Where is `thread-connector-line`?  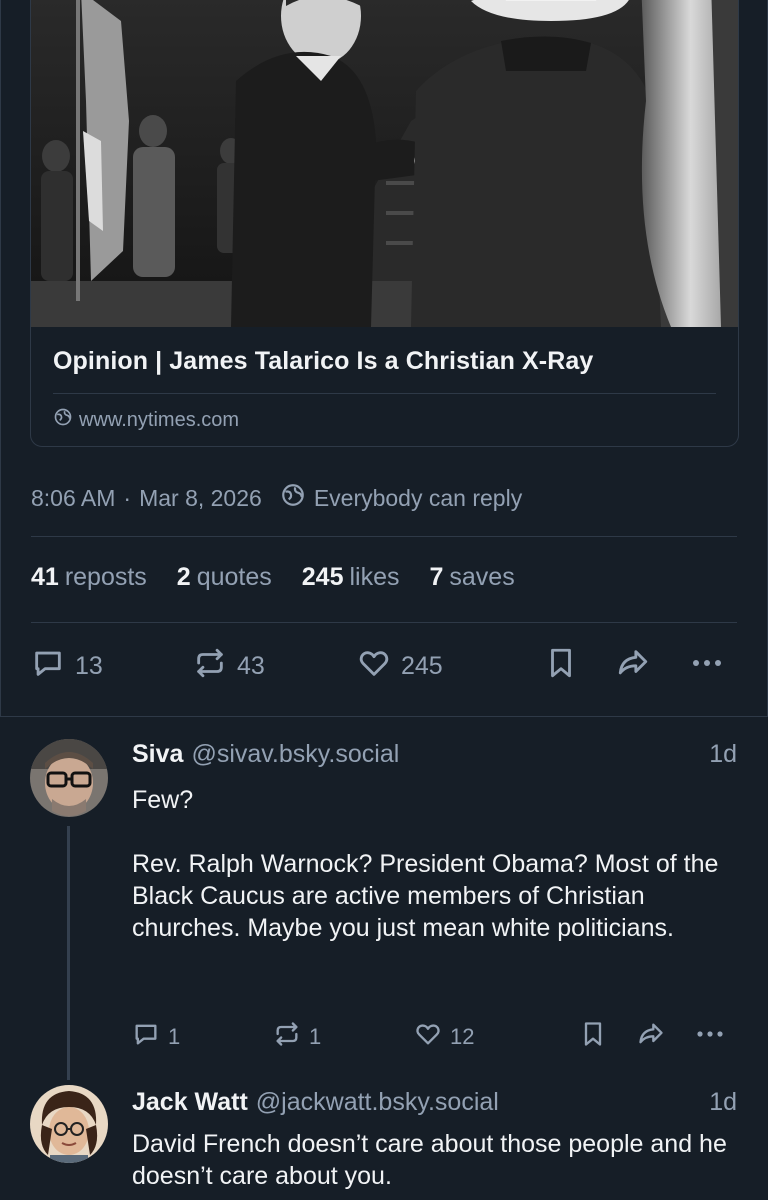 thread-connector-line is located at coordinates (68, 953).